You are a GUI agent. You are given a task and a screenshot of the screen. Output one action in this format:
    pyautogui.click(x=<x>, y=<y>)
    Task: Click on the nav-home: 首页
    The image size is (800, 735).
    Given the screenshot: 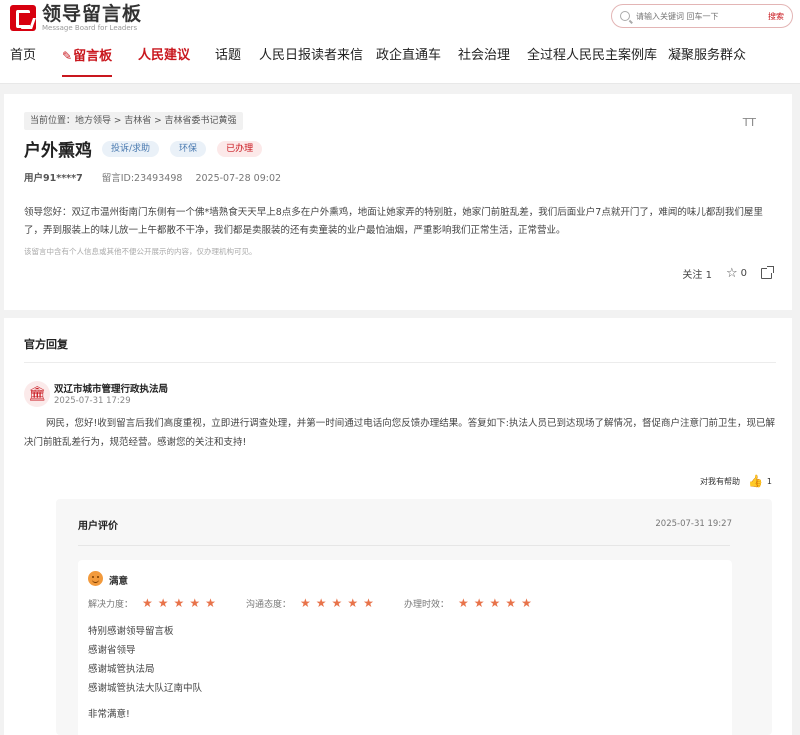 What is the action you would take?
    pyautogui.click(x=23, y=56)
    